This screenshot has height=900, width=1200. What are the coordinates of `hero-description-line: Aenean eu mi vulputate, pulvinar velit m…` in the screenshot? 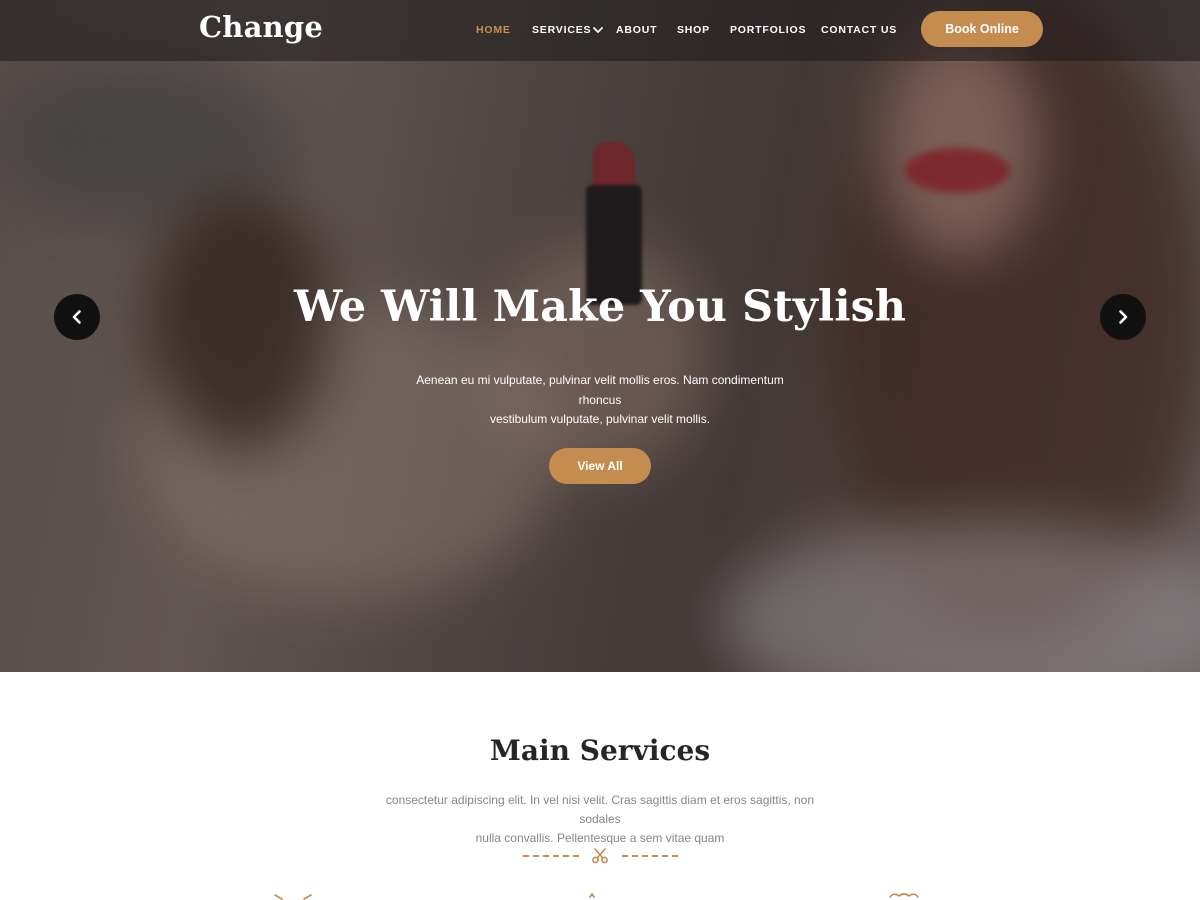 It's located at (600, 390).